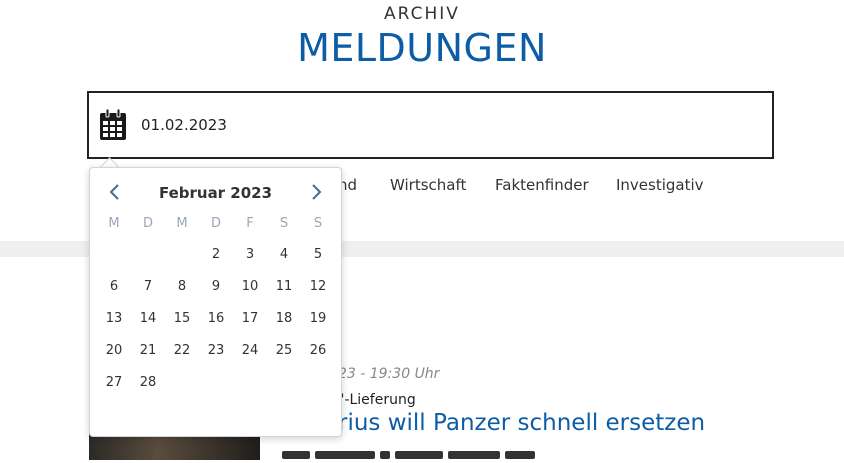  Describe the element at coordinates (148, 287) in the screenshot. I see `calendar-day: 7` at that location.